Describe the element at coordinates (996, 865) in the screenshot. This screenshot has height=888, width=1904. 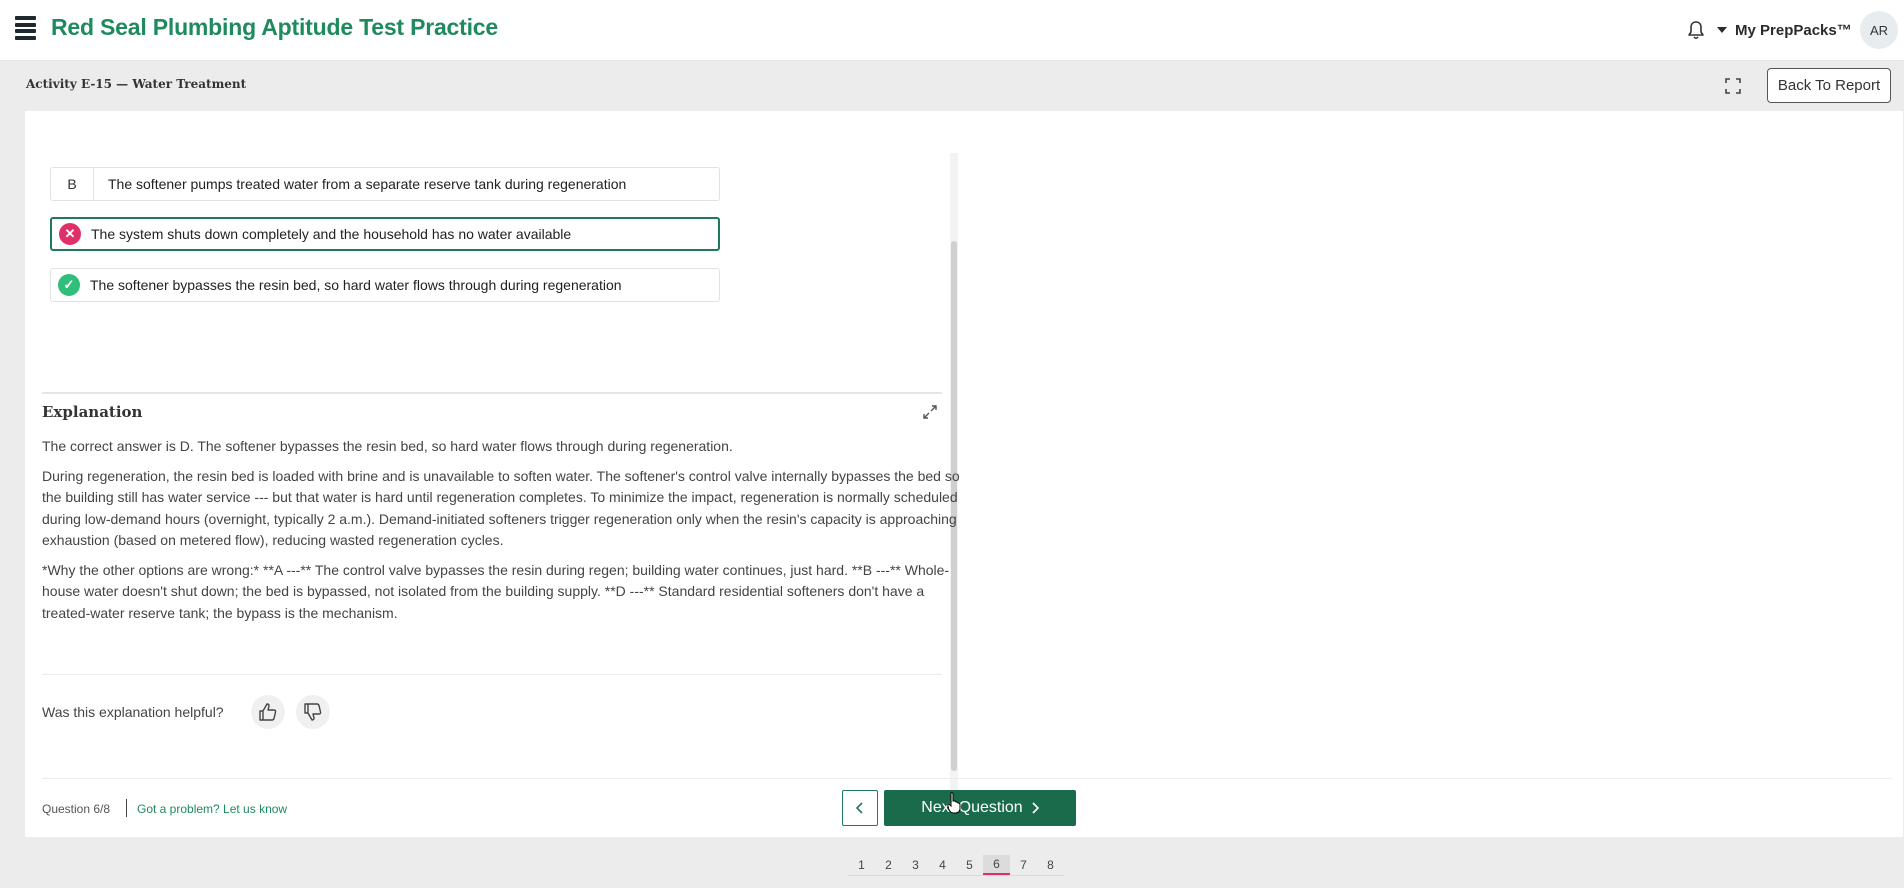
I see `page-6-active: 6` at that location.